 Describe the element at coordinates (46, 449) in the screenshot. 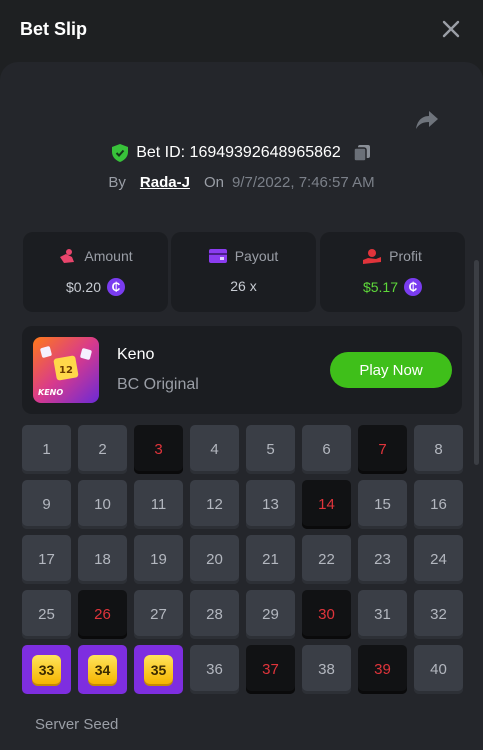

I see `keno-cell: 1` at that location.